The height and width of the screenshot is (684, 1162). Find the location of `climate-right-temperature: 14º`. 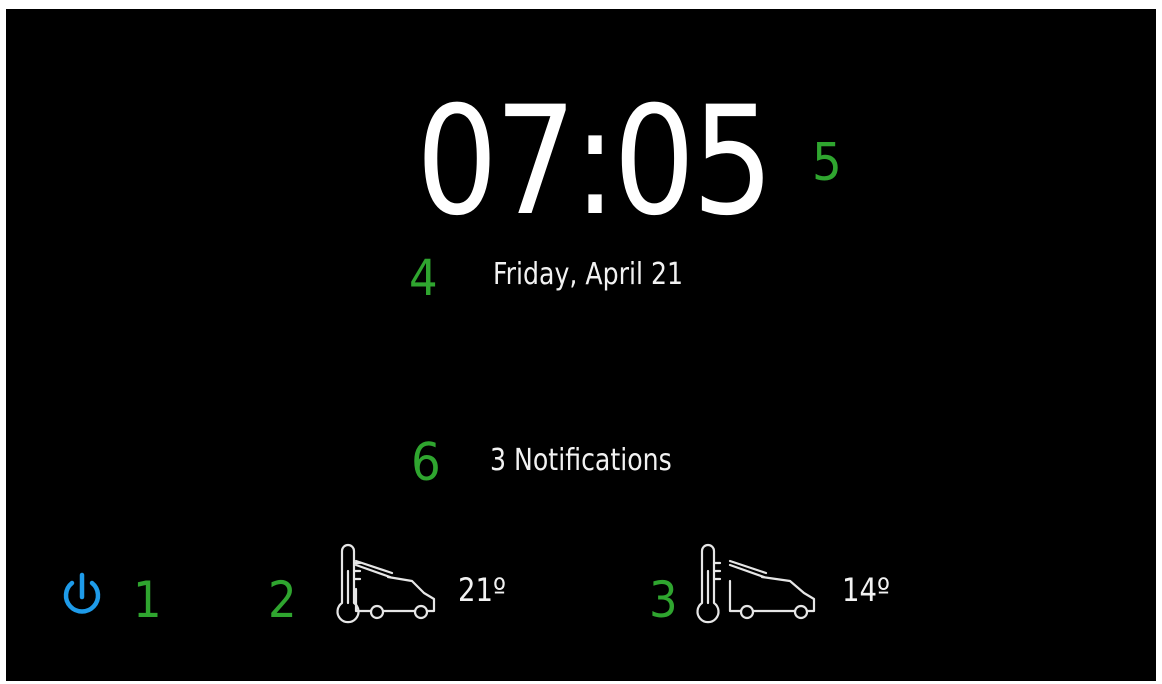

climate-right-temperature: 14º is located at coordinates (866, 590).